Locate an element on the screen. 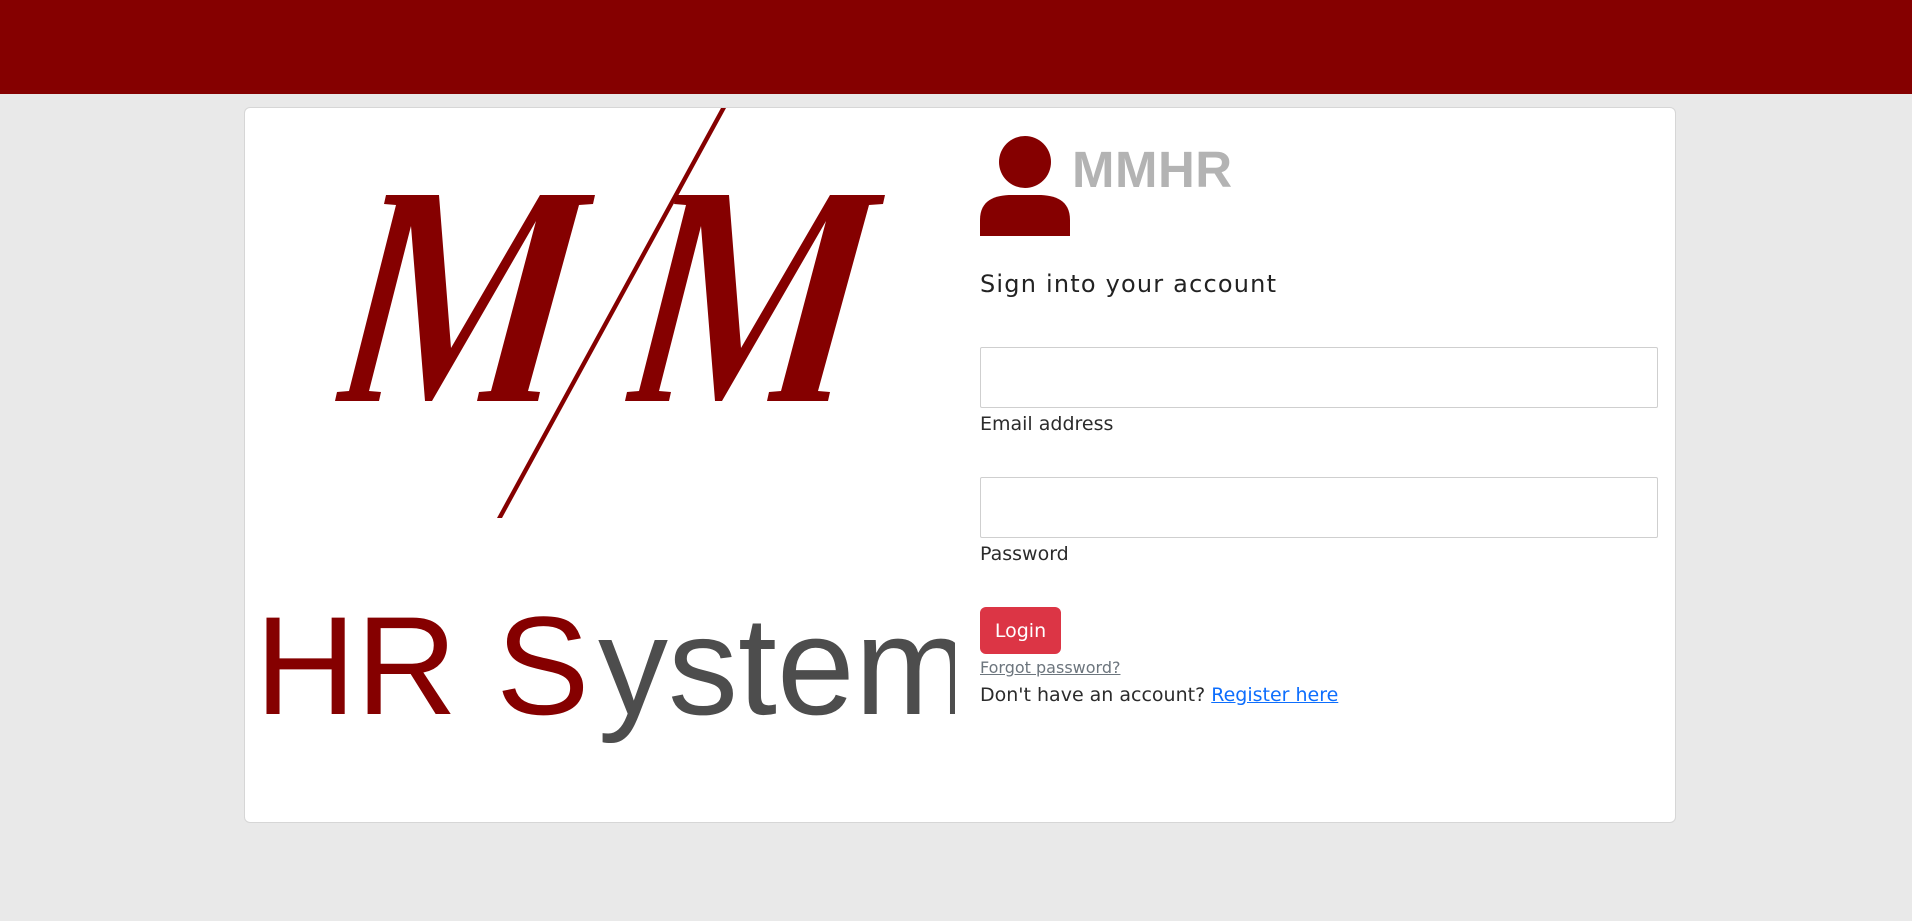 The image size is (1912, 921). register-link: Register here is located at coordinates (1274, 695).